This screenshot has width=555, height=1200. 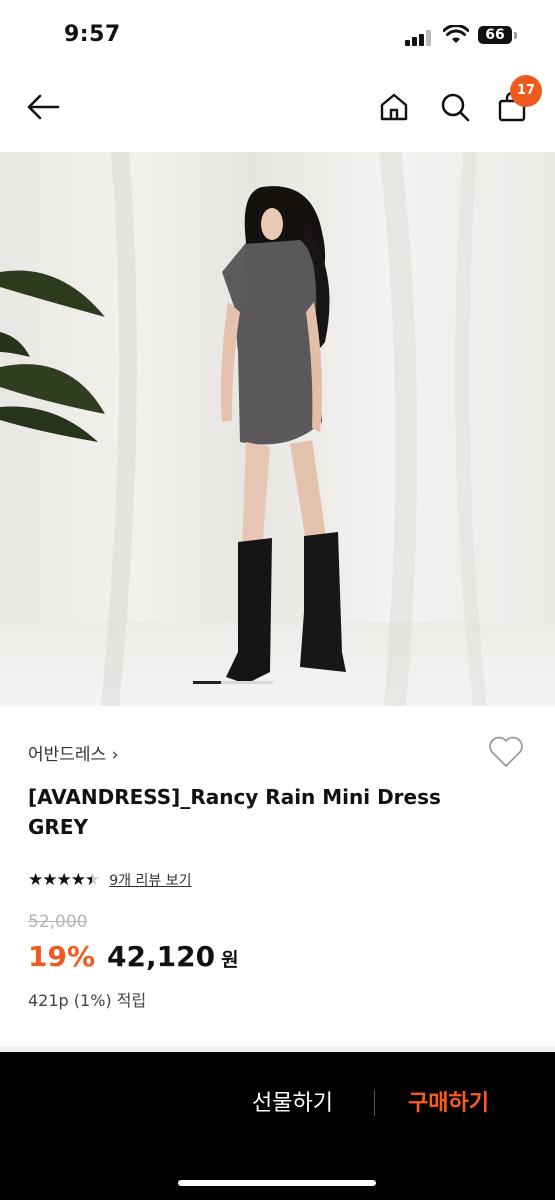 What do you see at coordinates (234, 812) in the screenshot?
I see `product-title: [AVANDRESS]_Rancy Rain Mini Dress GREY` at bounding box center [234, 812].